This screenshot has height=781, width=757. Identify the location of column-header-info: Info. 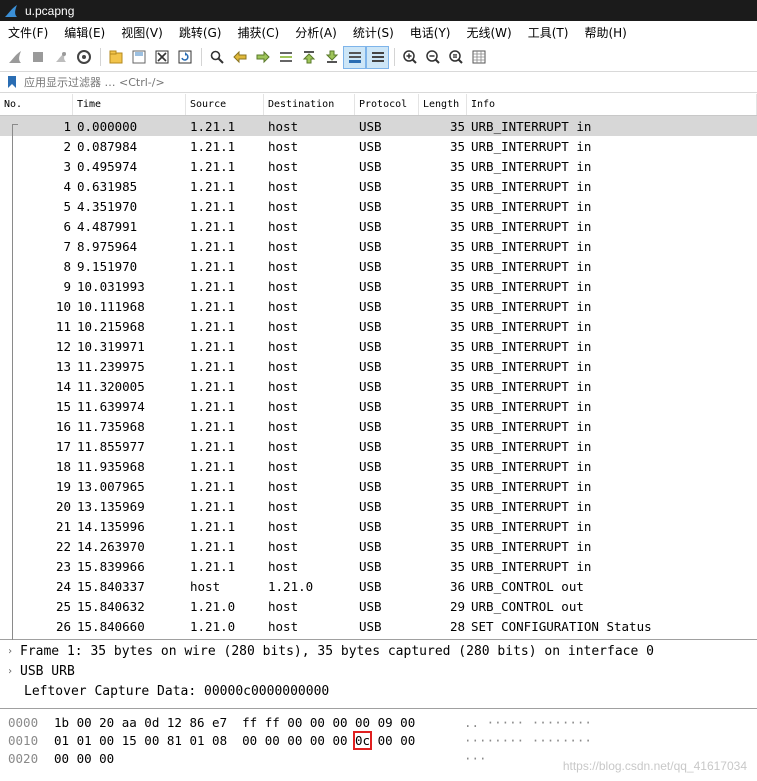
(612, 104).